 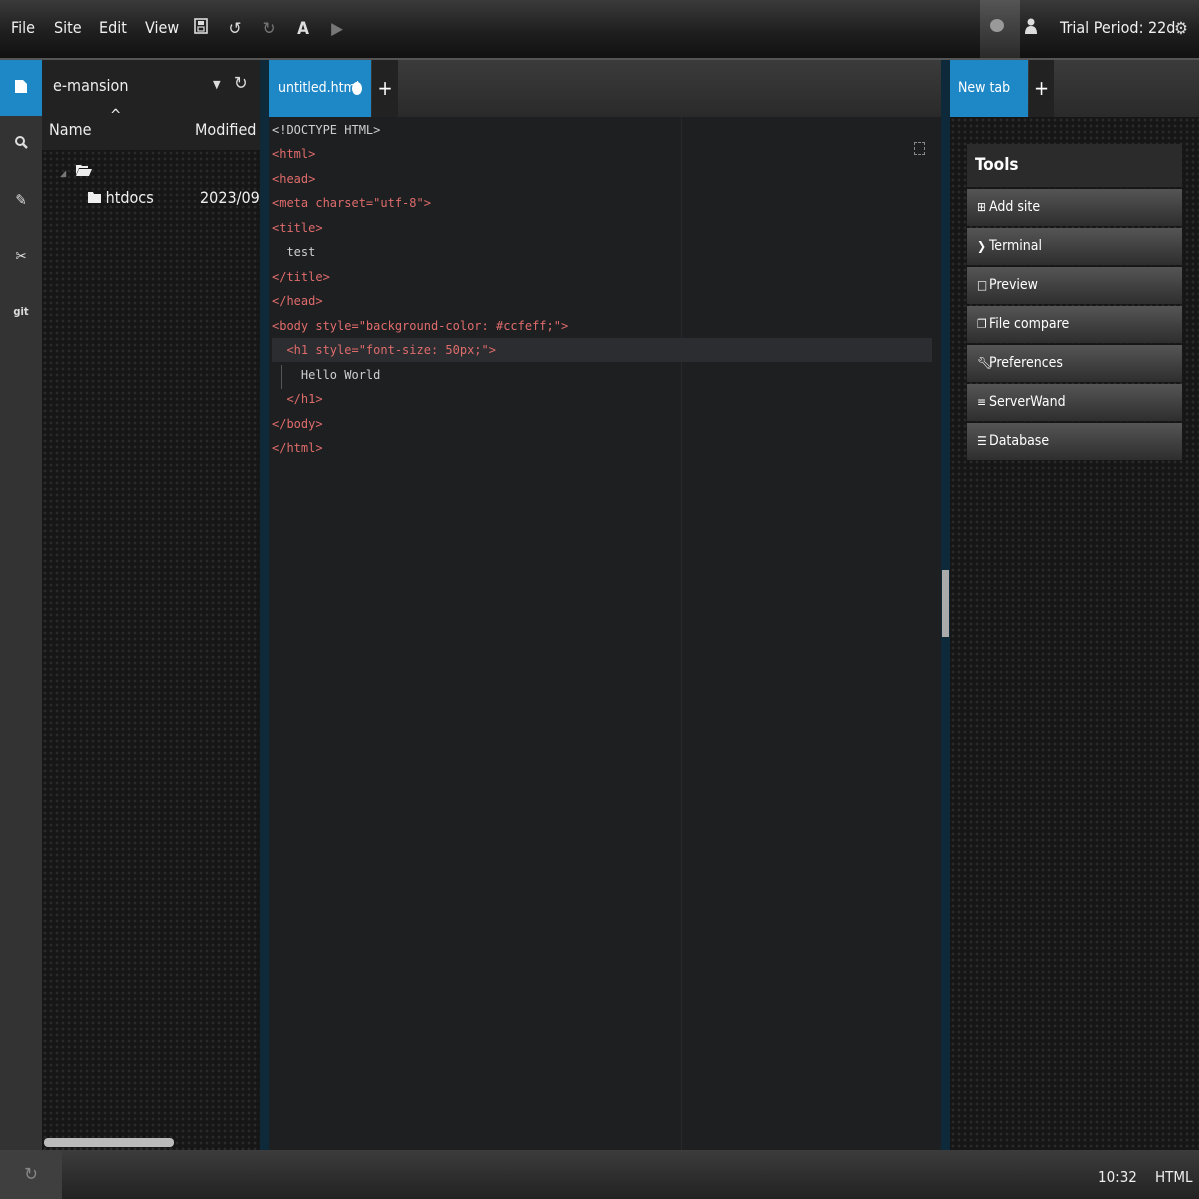 What do you see at coordinates (997, 25) in the screenshot?
I see `chat-icon` at bounding box center [997, 25].